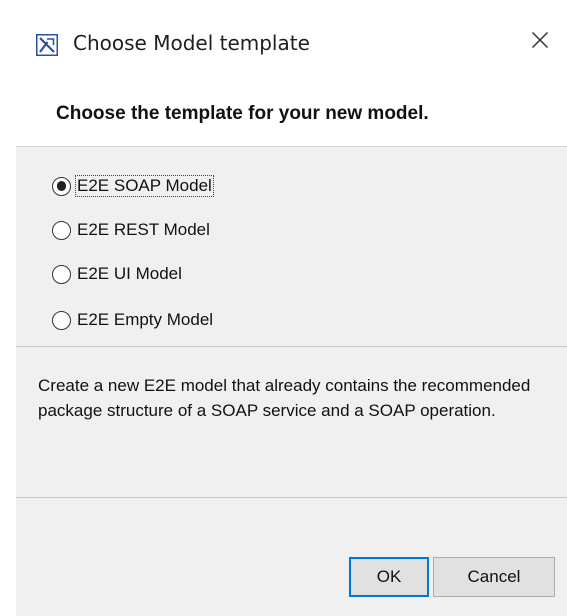 The height and width of the screenshot is (616, 567). I want to click on radio-label: E2E UI Model, so click(129, 273).